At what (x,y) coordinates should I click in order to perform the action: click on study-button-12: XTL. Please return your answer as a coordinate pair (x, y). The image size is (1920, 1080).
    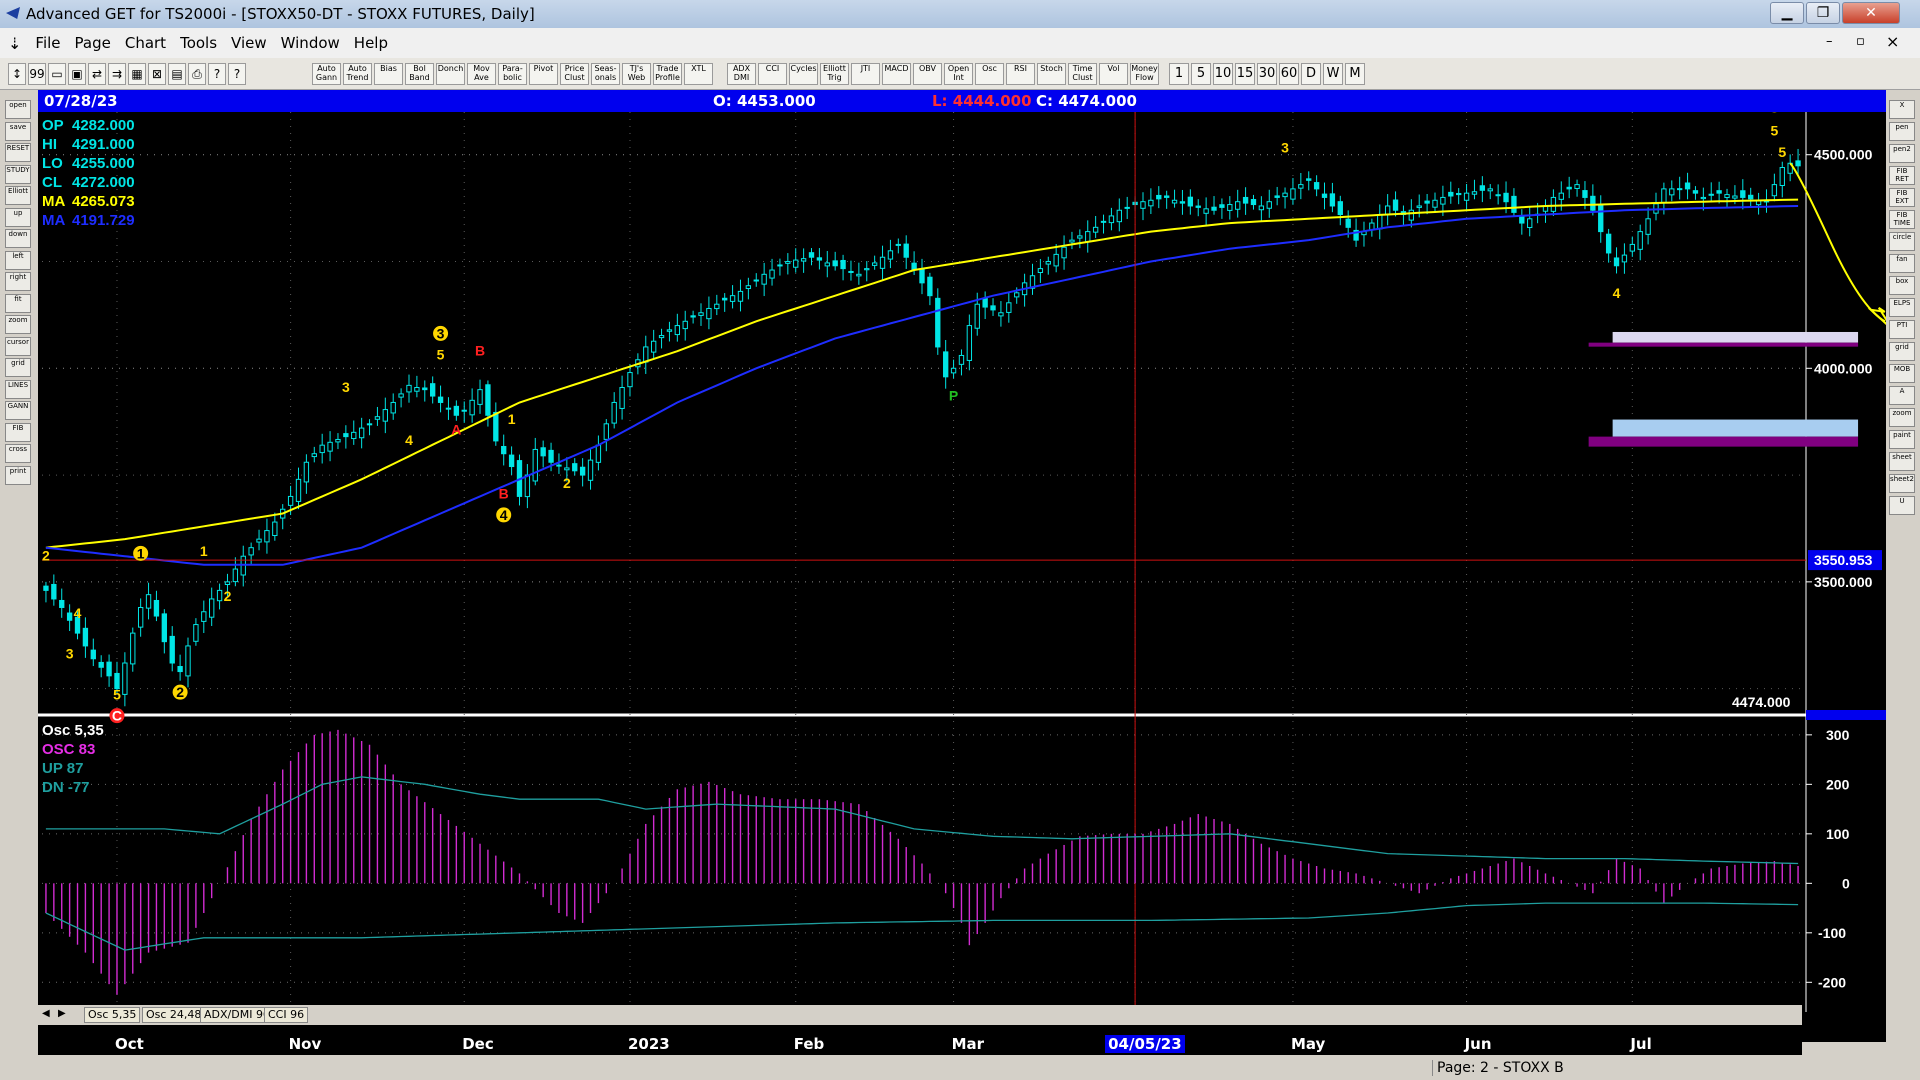
    Looking at the image, I should click on (698, 74).